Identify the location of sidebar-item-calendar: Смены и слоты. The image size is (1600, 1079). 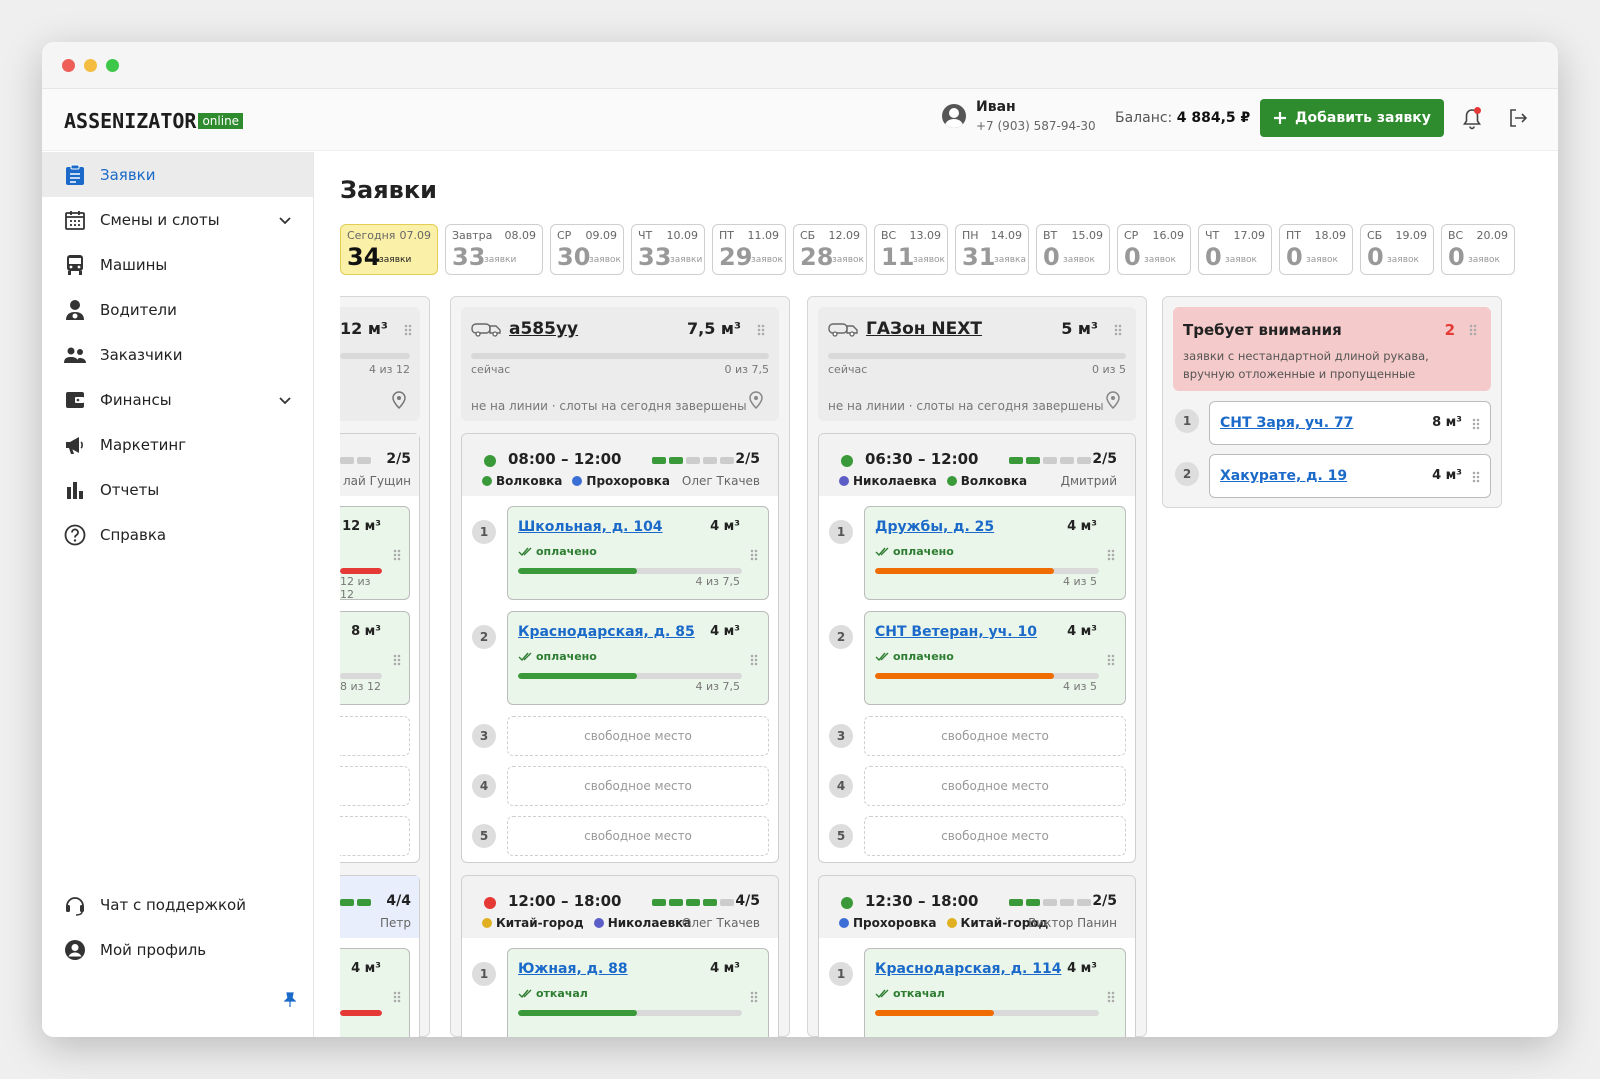
(177, 219).